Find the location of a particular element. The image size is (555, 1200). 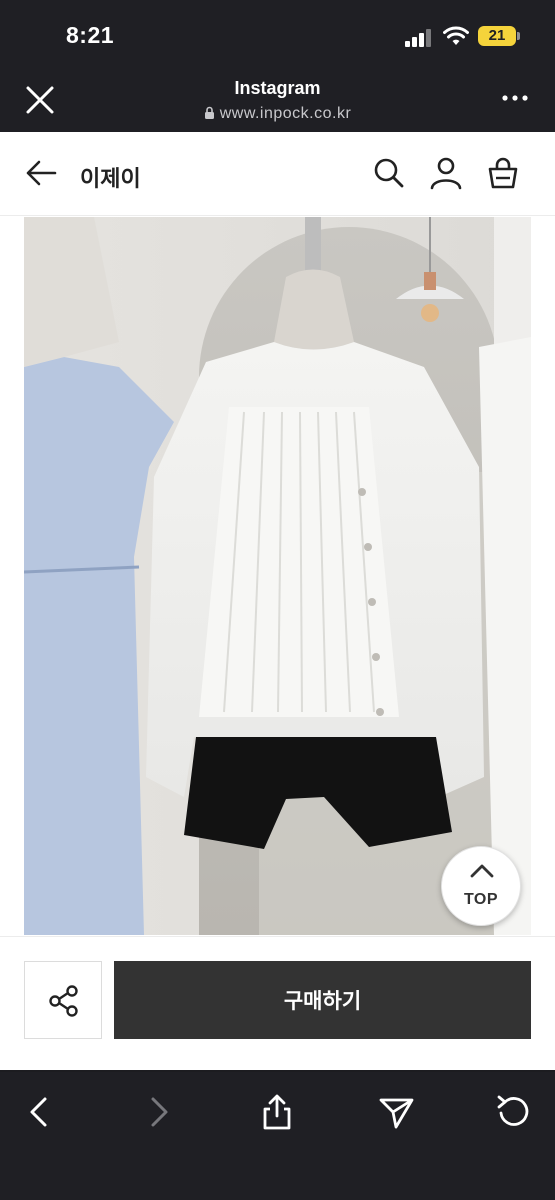

lock-icon is located at coordinates (209, 112).